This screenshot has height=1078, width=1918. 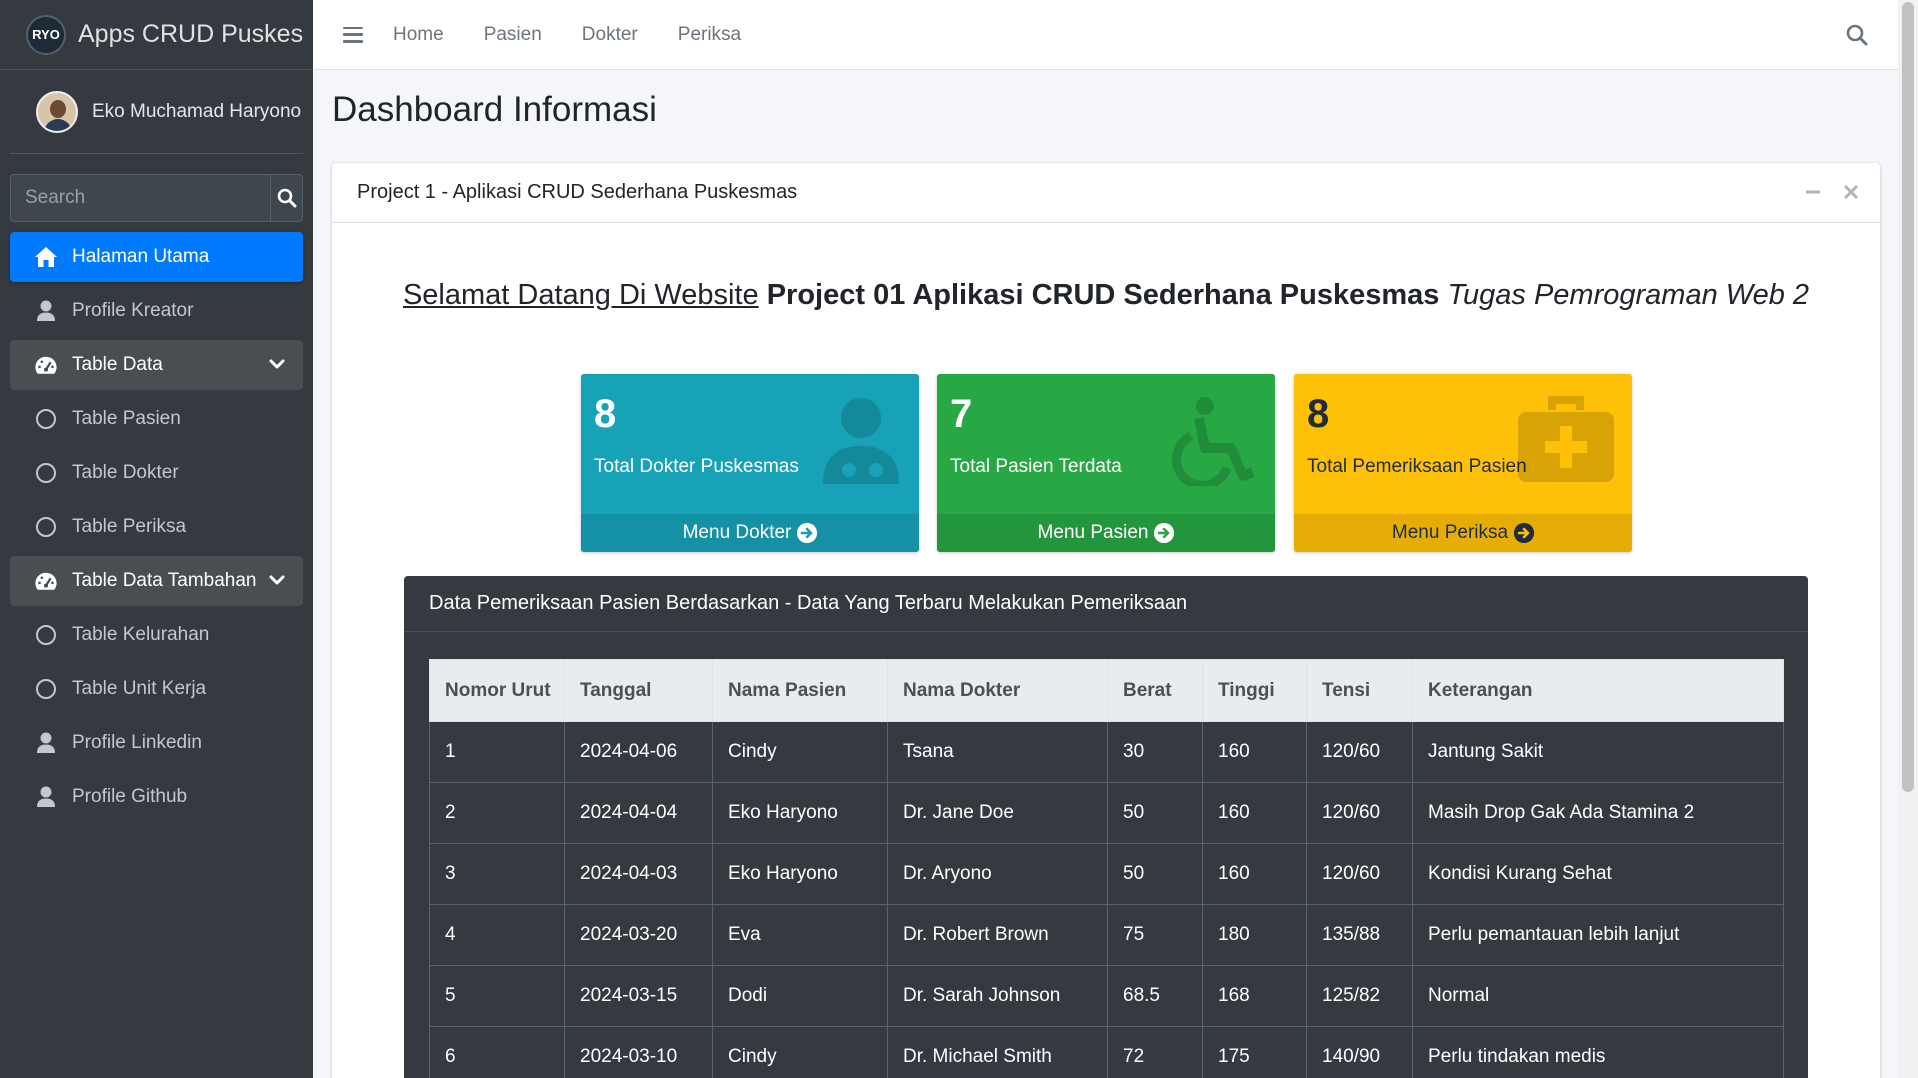 I want to click on sidebar-item-label: Table Unit Kerja, so click(x=139, y=688).